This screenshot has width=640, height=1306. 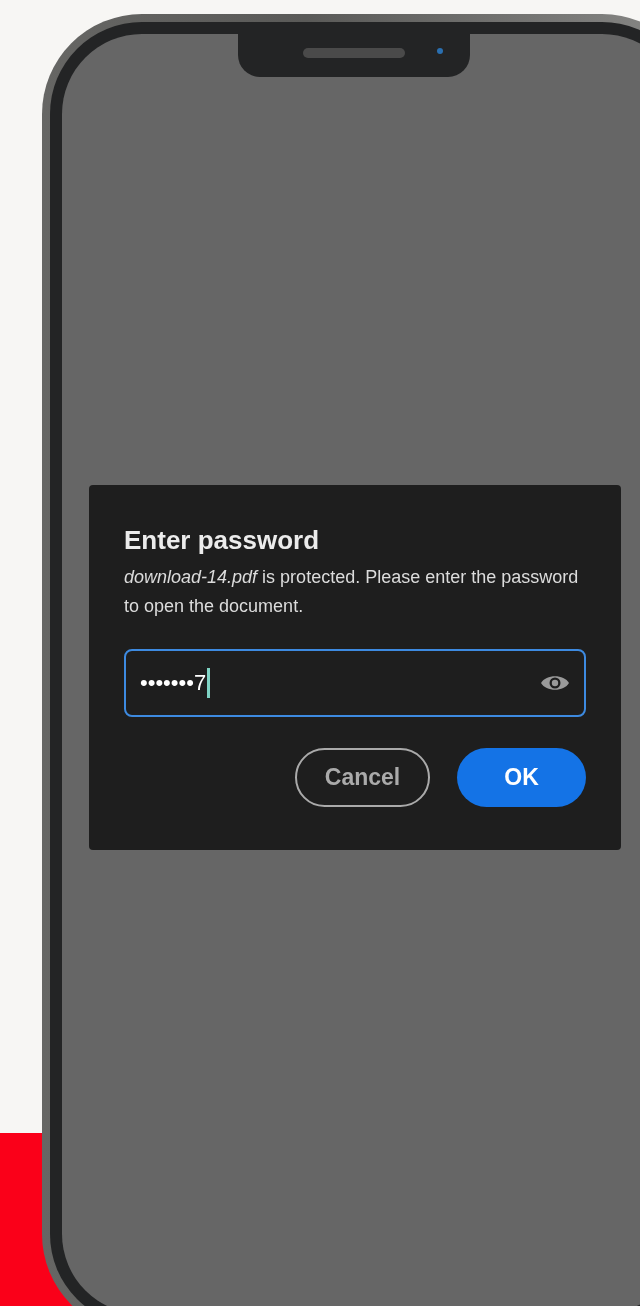 What do you see at coordinates (352, 592) in the screenshot?
I see `dialog-message: download-14.pdf is protected. Please enter the password to open the document.` at bounding box center [352, 592].